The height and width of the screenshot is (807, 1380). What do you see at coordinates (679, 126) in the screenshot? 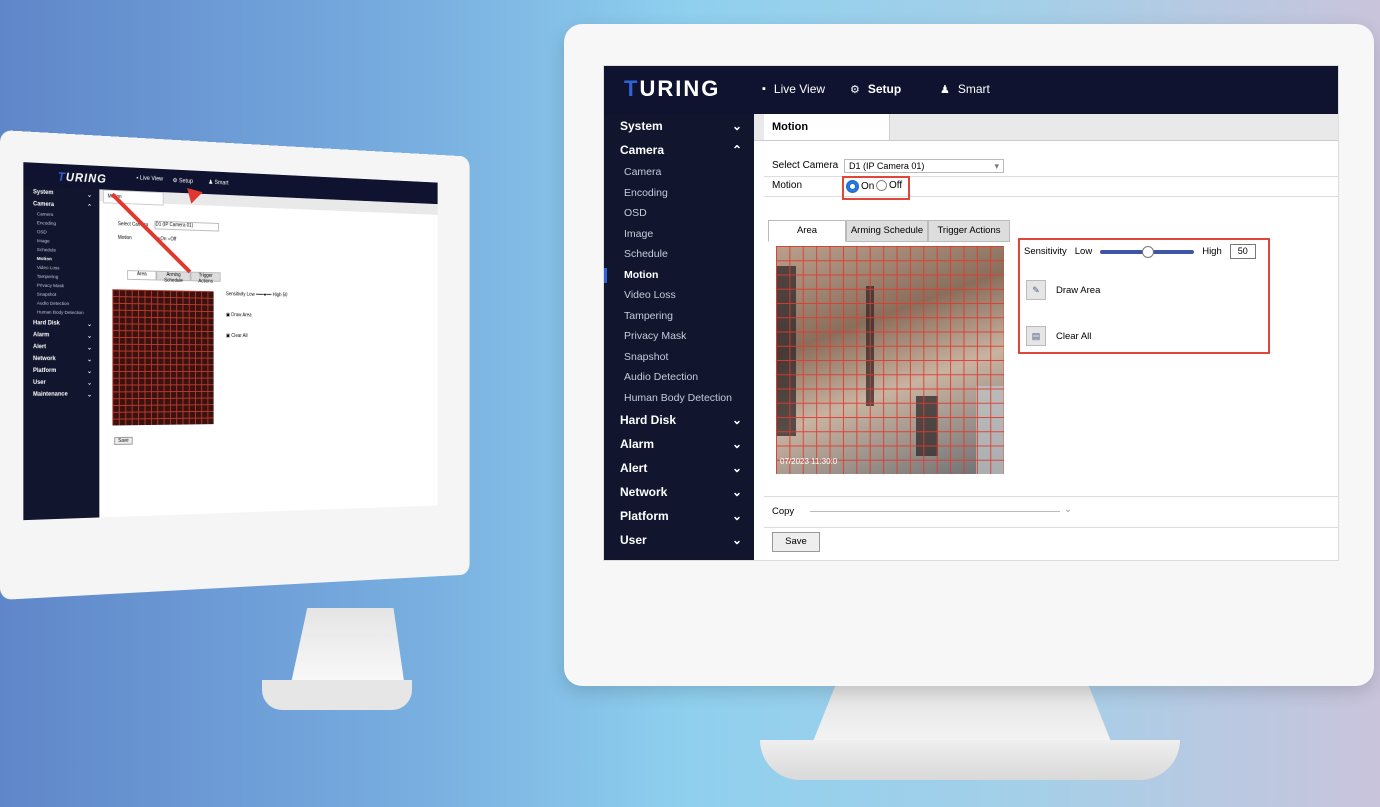
I see `sidebar-group-system: System ⌄` at bounding box center [679, 126].